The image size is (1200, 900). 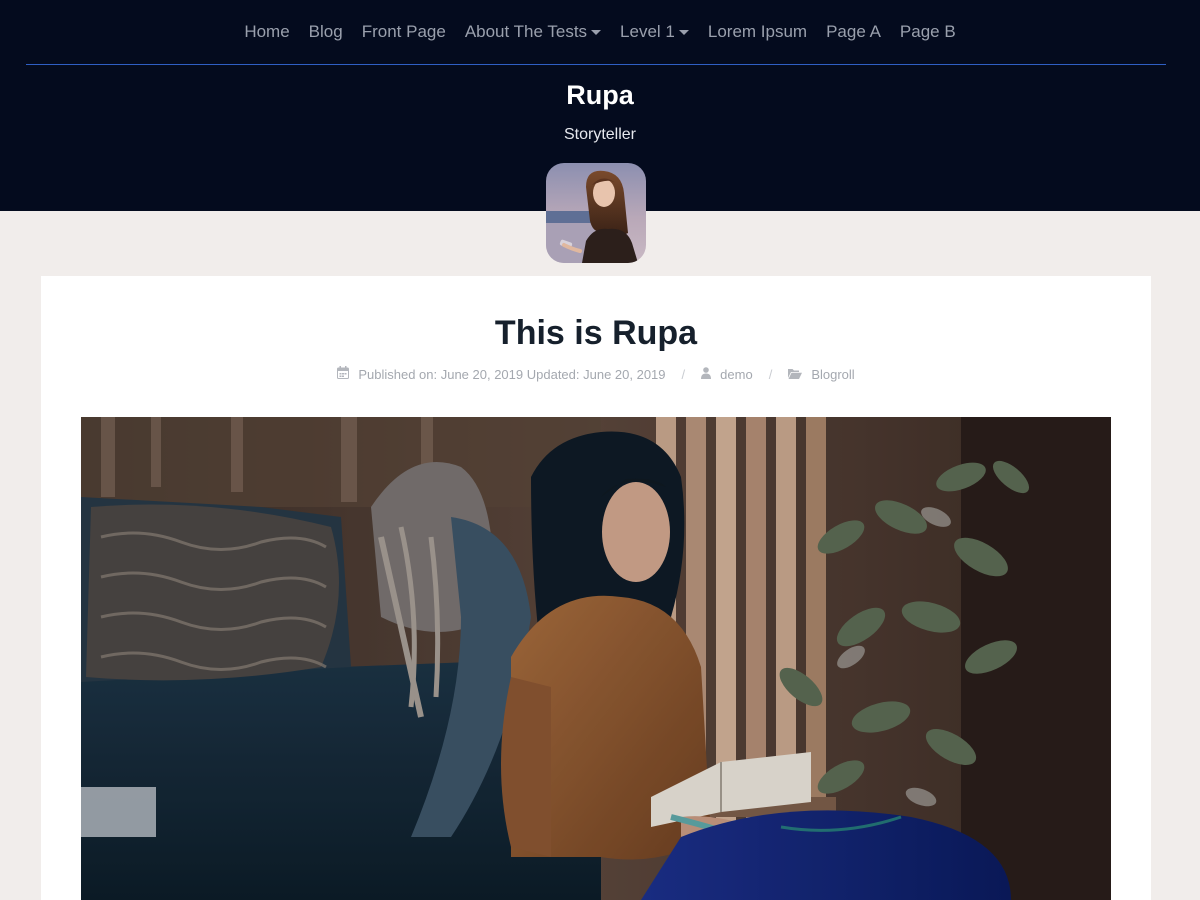 I want to click on nav-item-page-a: Page A, so click(x=854, y=32).